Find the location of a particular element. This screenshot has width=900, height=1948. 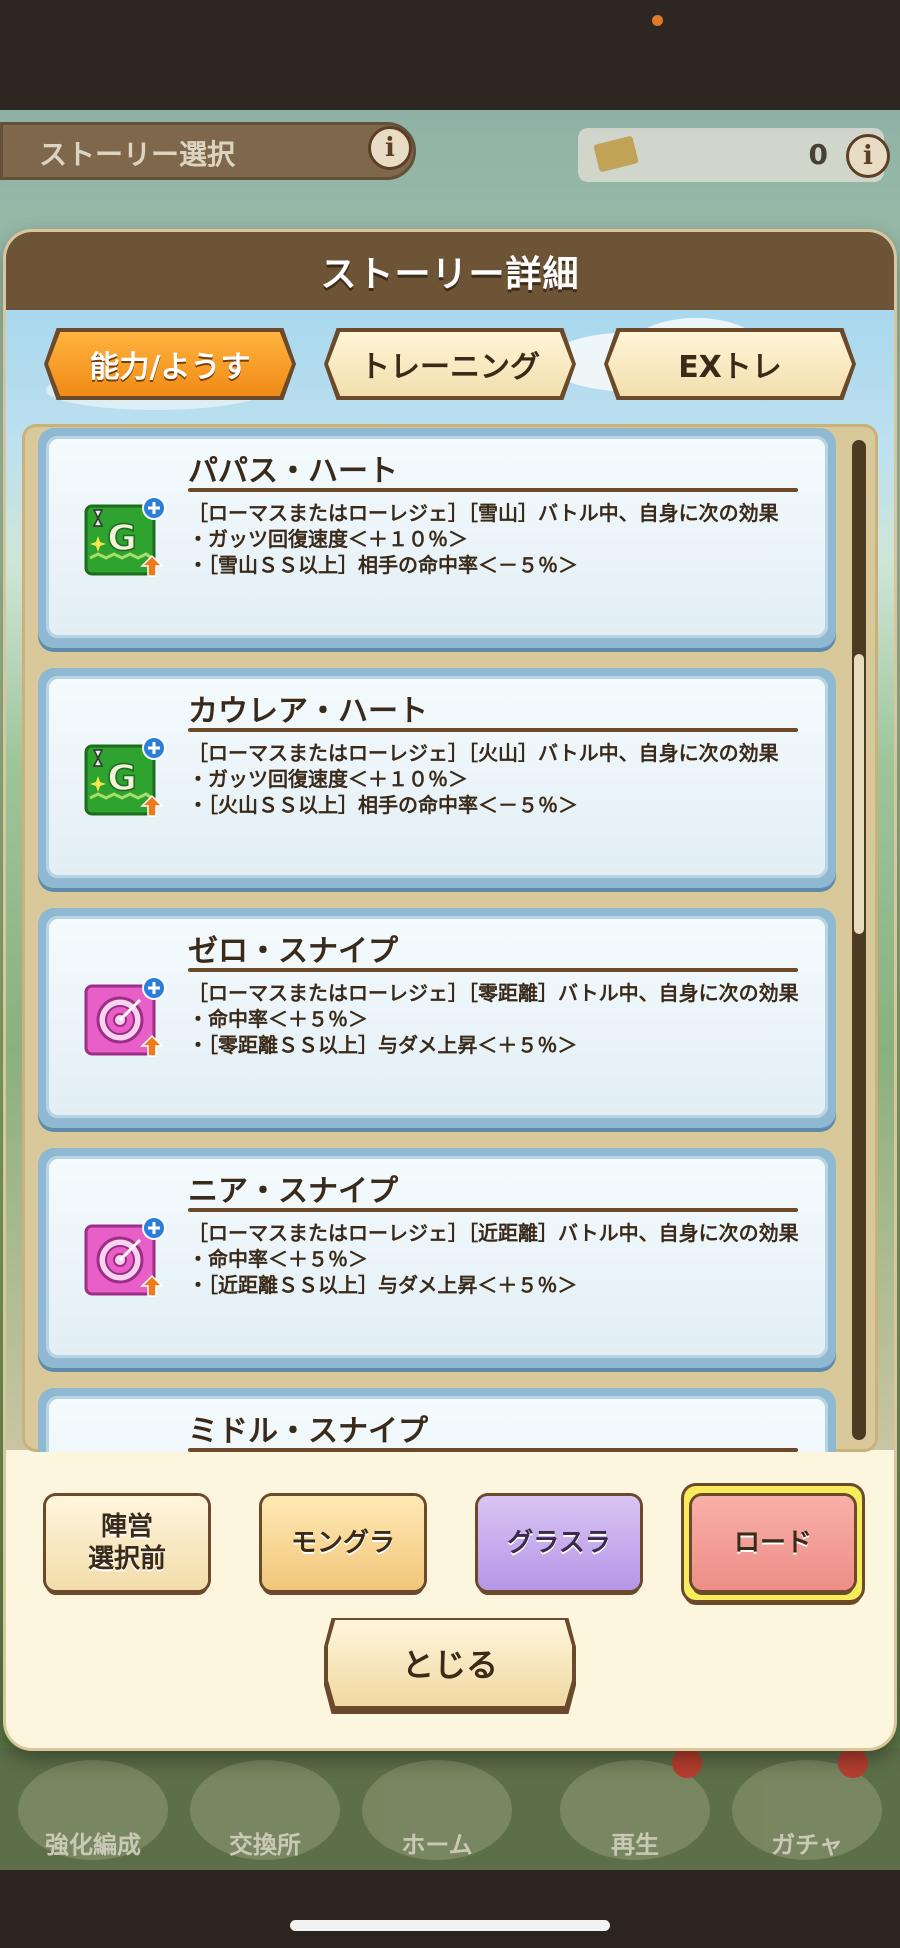

skill-name: ニア・スナイプ is located at coordinates (293, 1191).